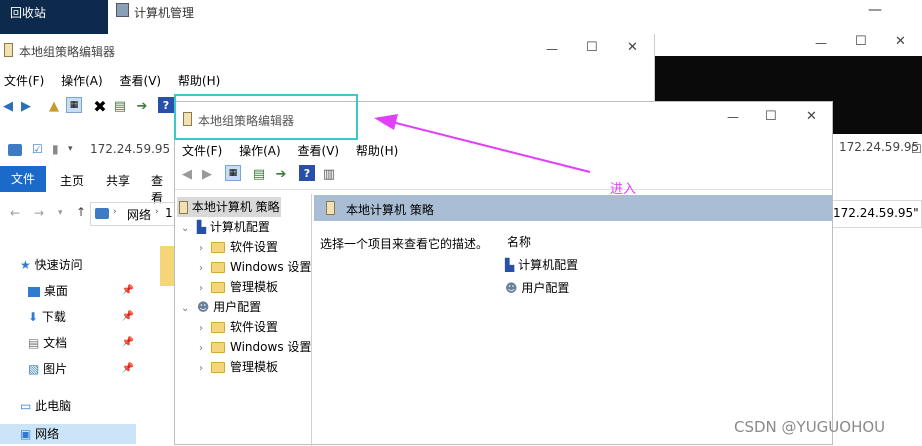 The width and height of the screenshot is (922, 446). What do you see at coordinates (55, 149) in the screenshot?
I see `quick-access-doc-icon: ▮` at bounding box center [55, 149].